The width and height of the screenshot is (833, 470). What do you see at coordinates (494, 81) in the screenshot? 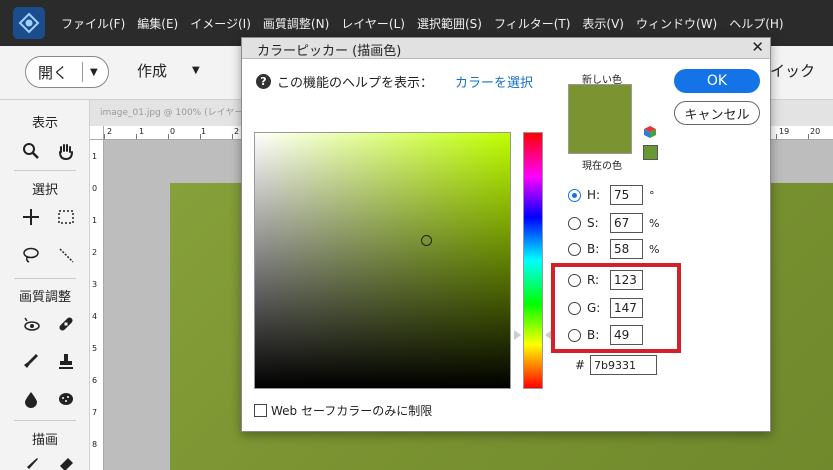
I see `help-link: カラーを選択` at bounding box center [494, 81].